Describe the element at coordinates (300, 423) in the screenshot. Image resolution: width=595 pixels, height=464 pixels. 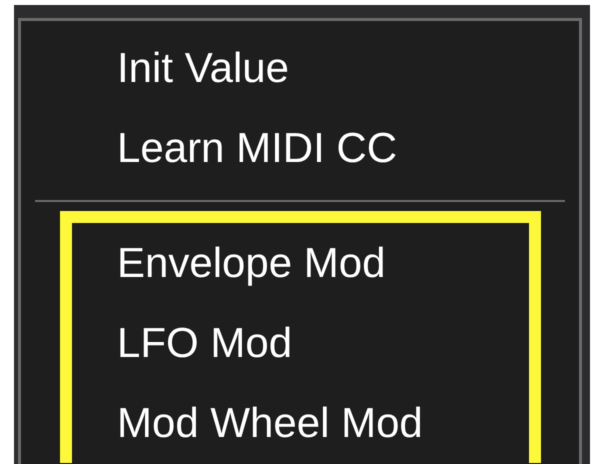
I see `menu-item: Mod Wheel Mod` at that location.